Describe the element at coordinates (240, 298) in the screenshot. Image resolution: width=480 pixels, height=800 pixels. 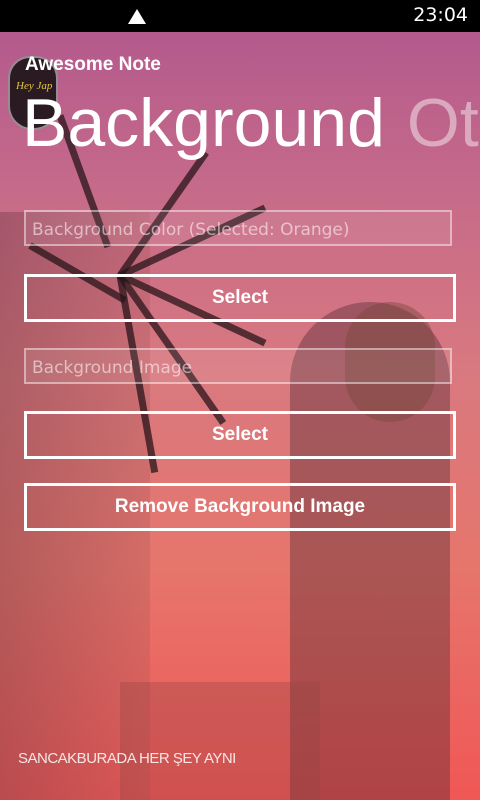
I see `select-color-button: Select` at that location.